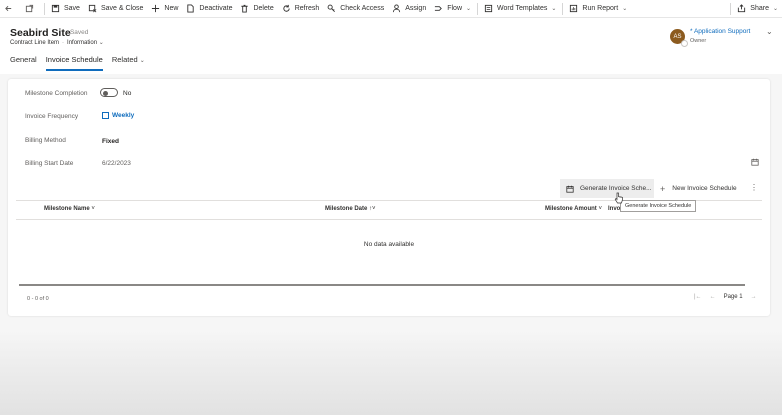  I want to click on new-invoice-label: New Invoice Schedule, so click(704, 188).